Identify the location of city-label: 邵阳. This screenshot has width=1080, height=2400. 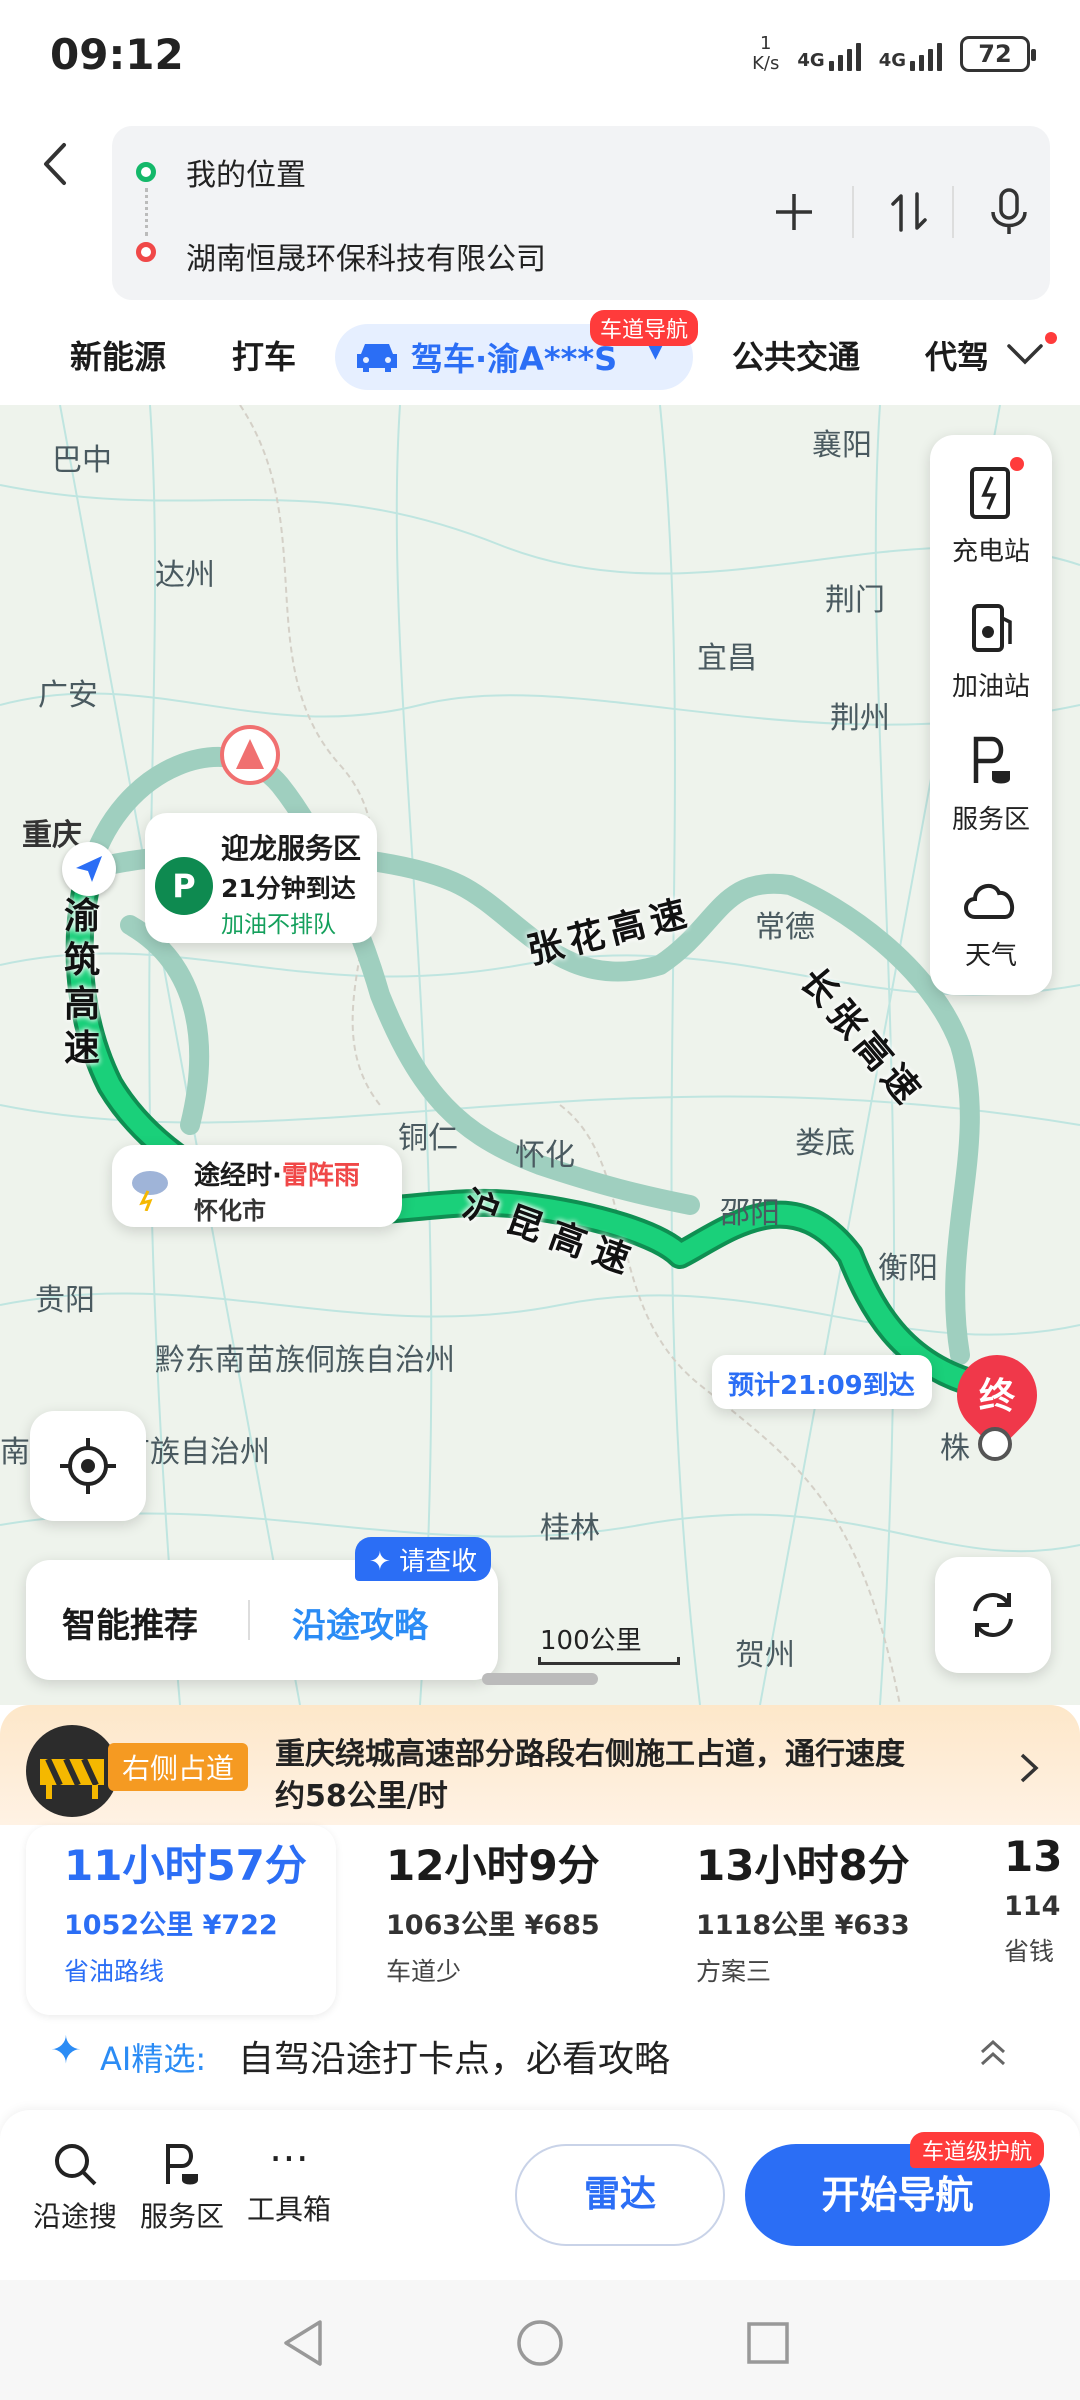
(750, 1213).